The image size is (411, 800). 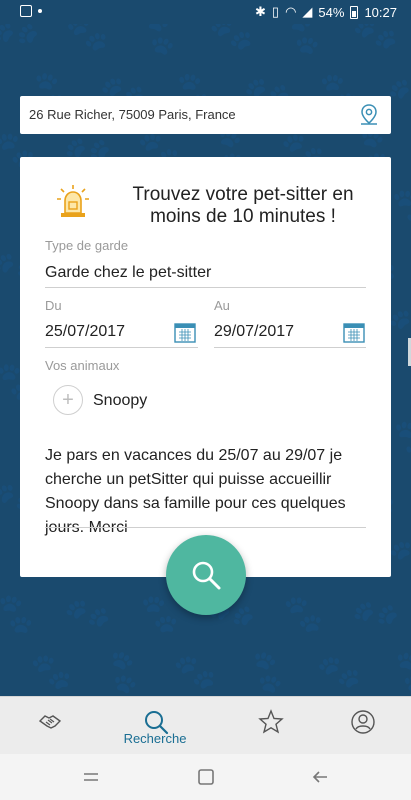 I want to click on home-icon, so click(x=206, y=777).